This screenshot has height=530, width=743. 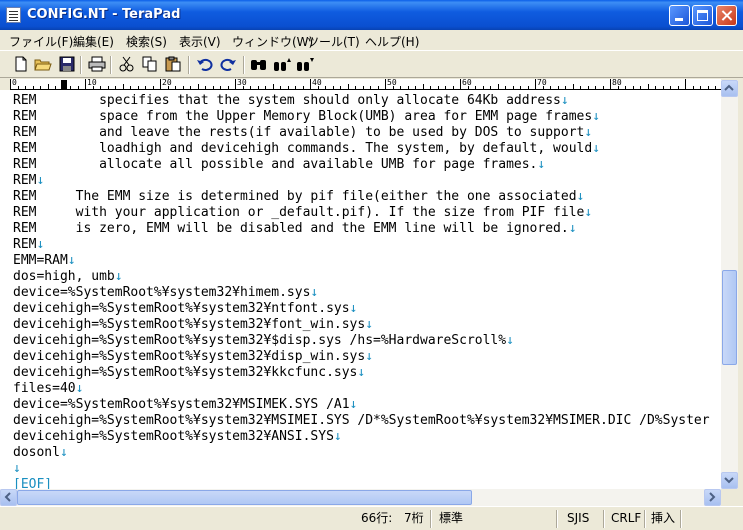 I want to click on line-text: [EOF], so click(x=33, y=483).